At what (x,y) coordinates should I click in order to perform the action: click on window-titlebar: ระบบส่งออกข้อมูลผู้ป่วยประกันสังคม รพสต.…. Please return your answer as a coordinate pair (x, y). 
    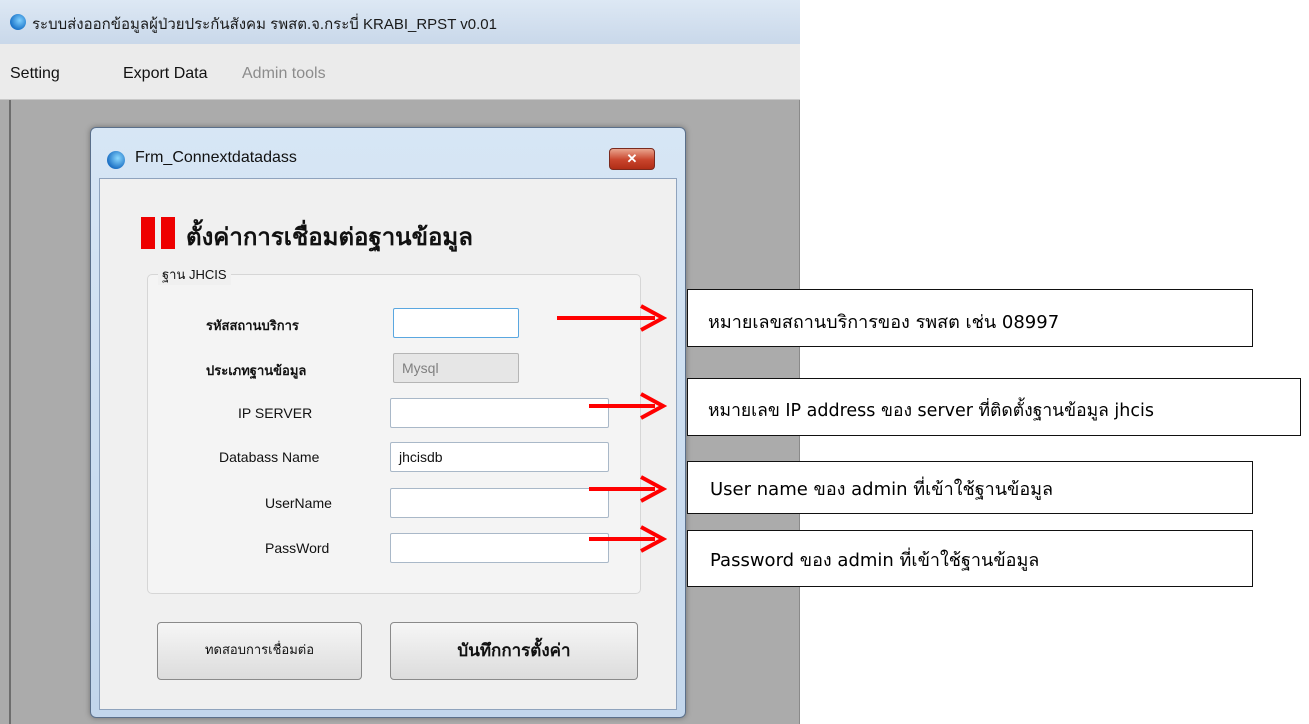
    Looking at the image, I should click on (400, 22).